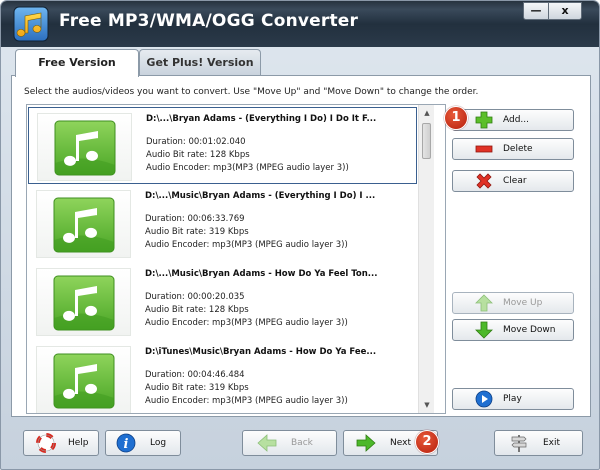  I want to click on back-button-label: Back, so click(302, 443).